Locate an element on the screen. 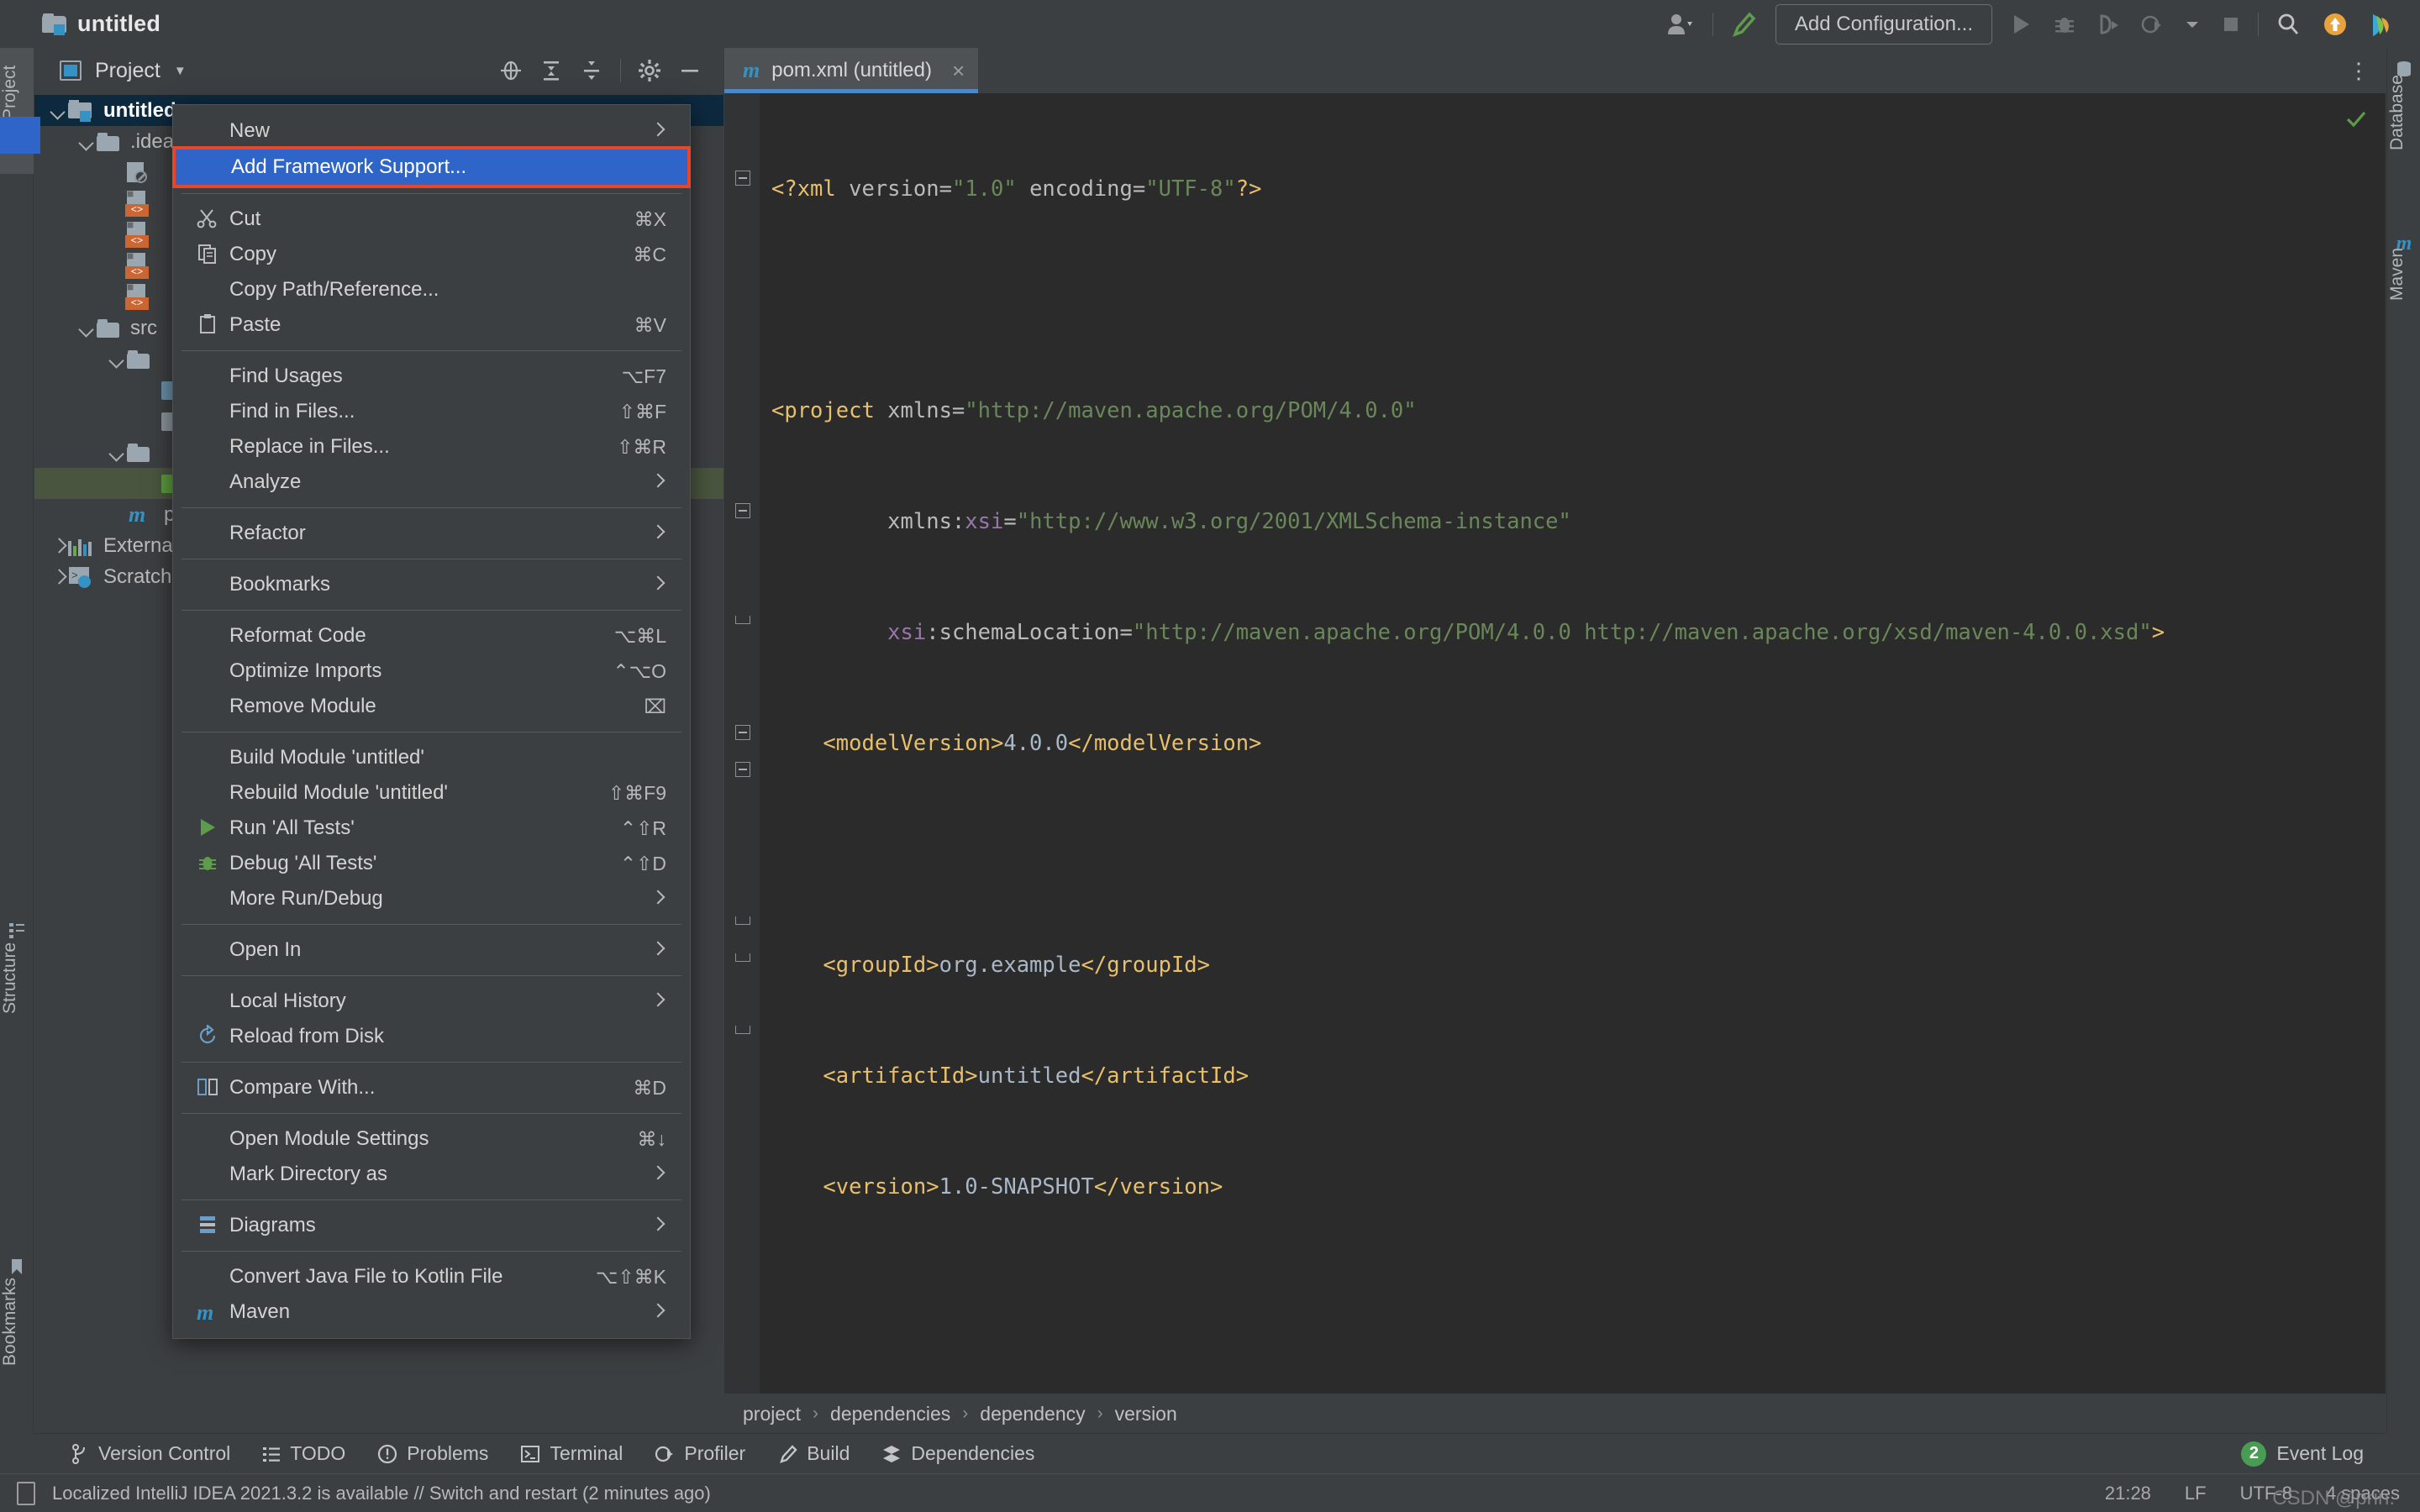 The height and width of the screenshot is (1512, 2420). fold-toggle-properties is located at coordinates (742, 510).